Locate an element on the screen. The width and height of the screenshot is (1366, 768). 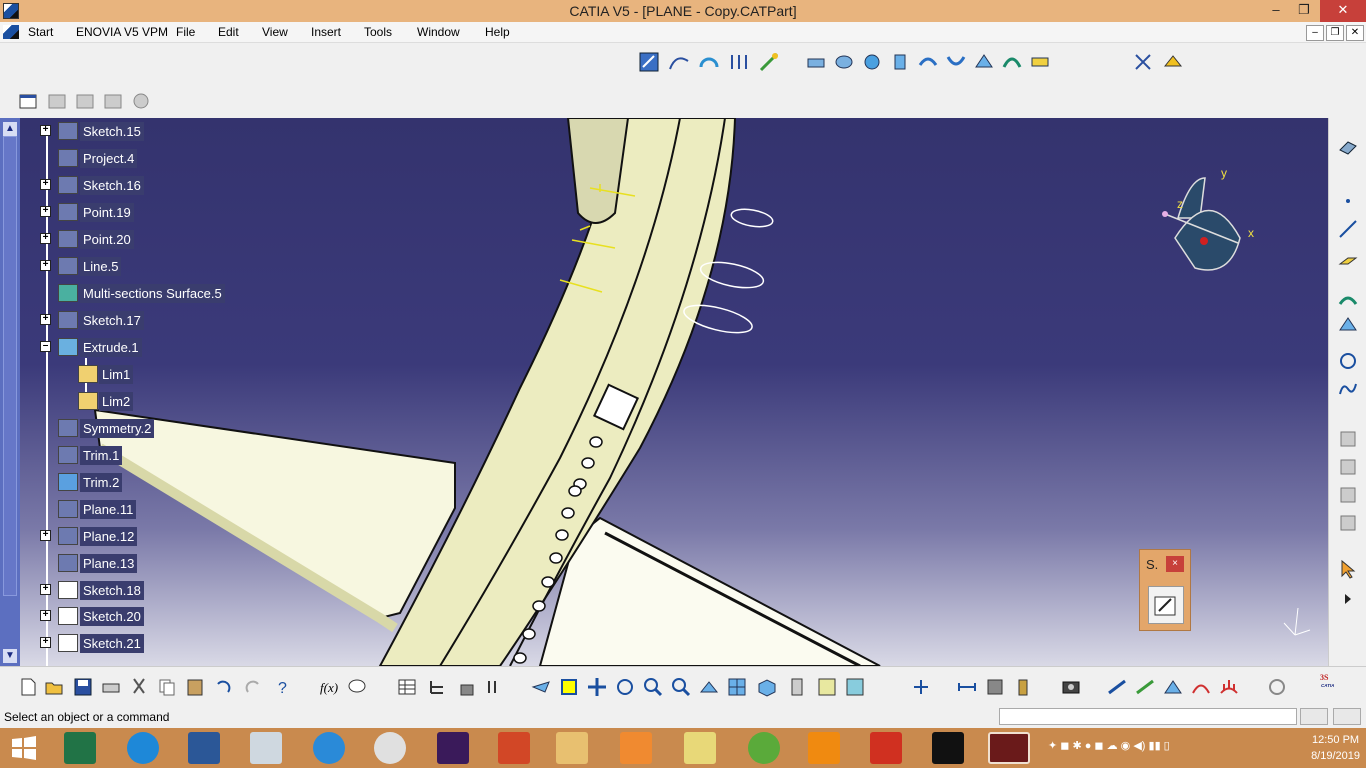
untrim-tool-icon is located at coordinates (1348, 495).